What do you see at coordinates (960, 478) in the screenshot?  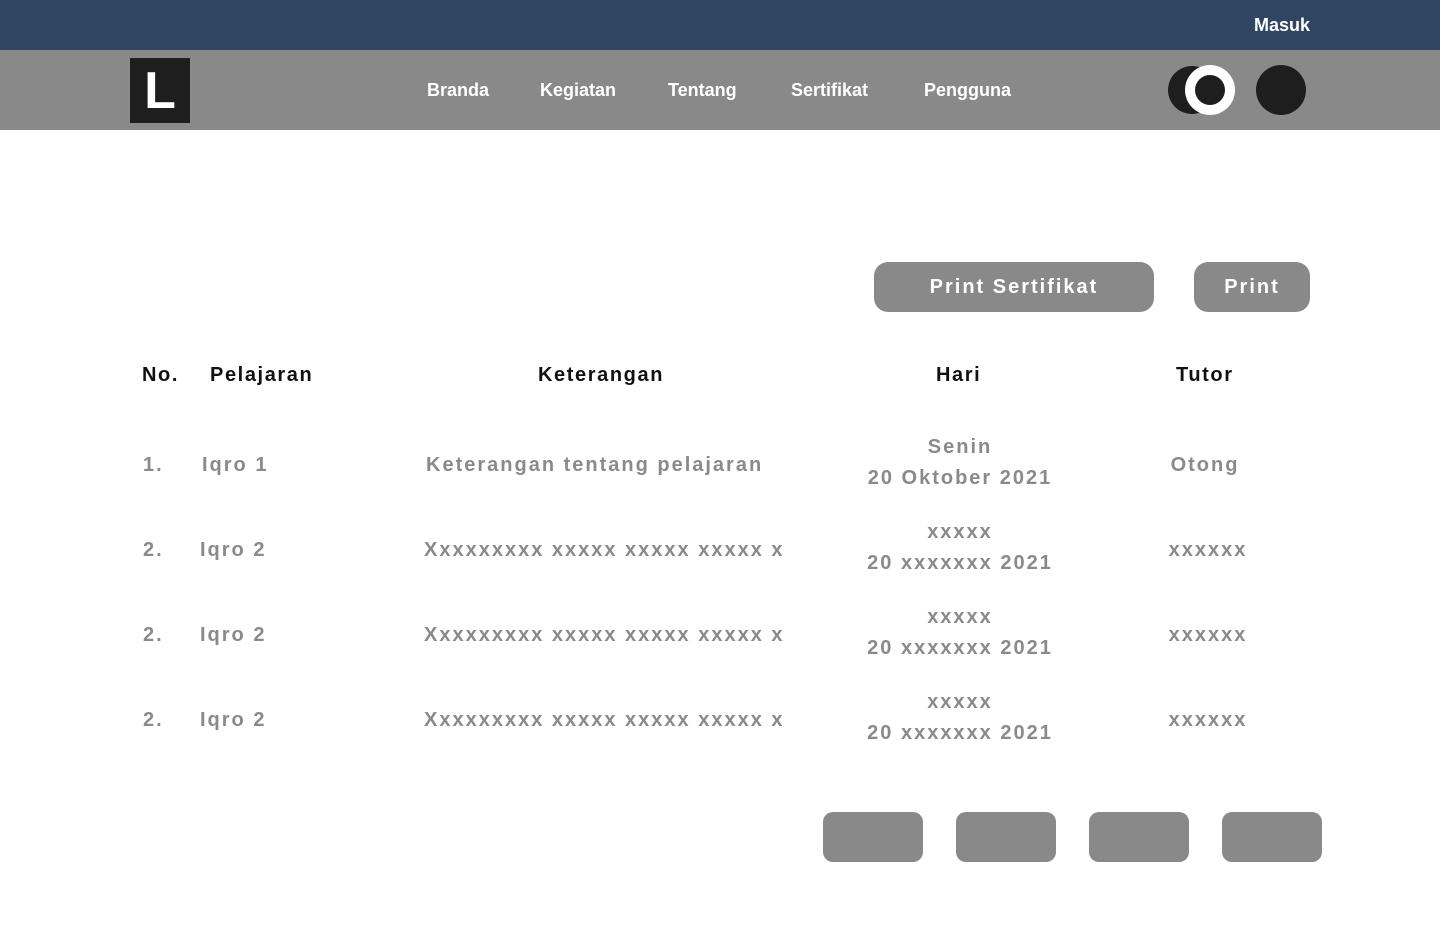 I see `row-date: 20 Oktober 2021` at bounding box center [960, 478].